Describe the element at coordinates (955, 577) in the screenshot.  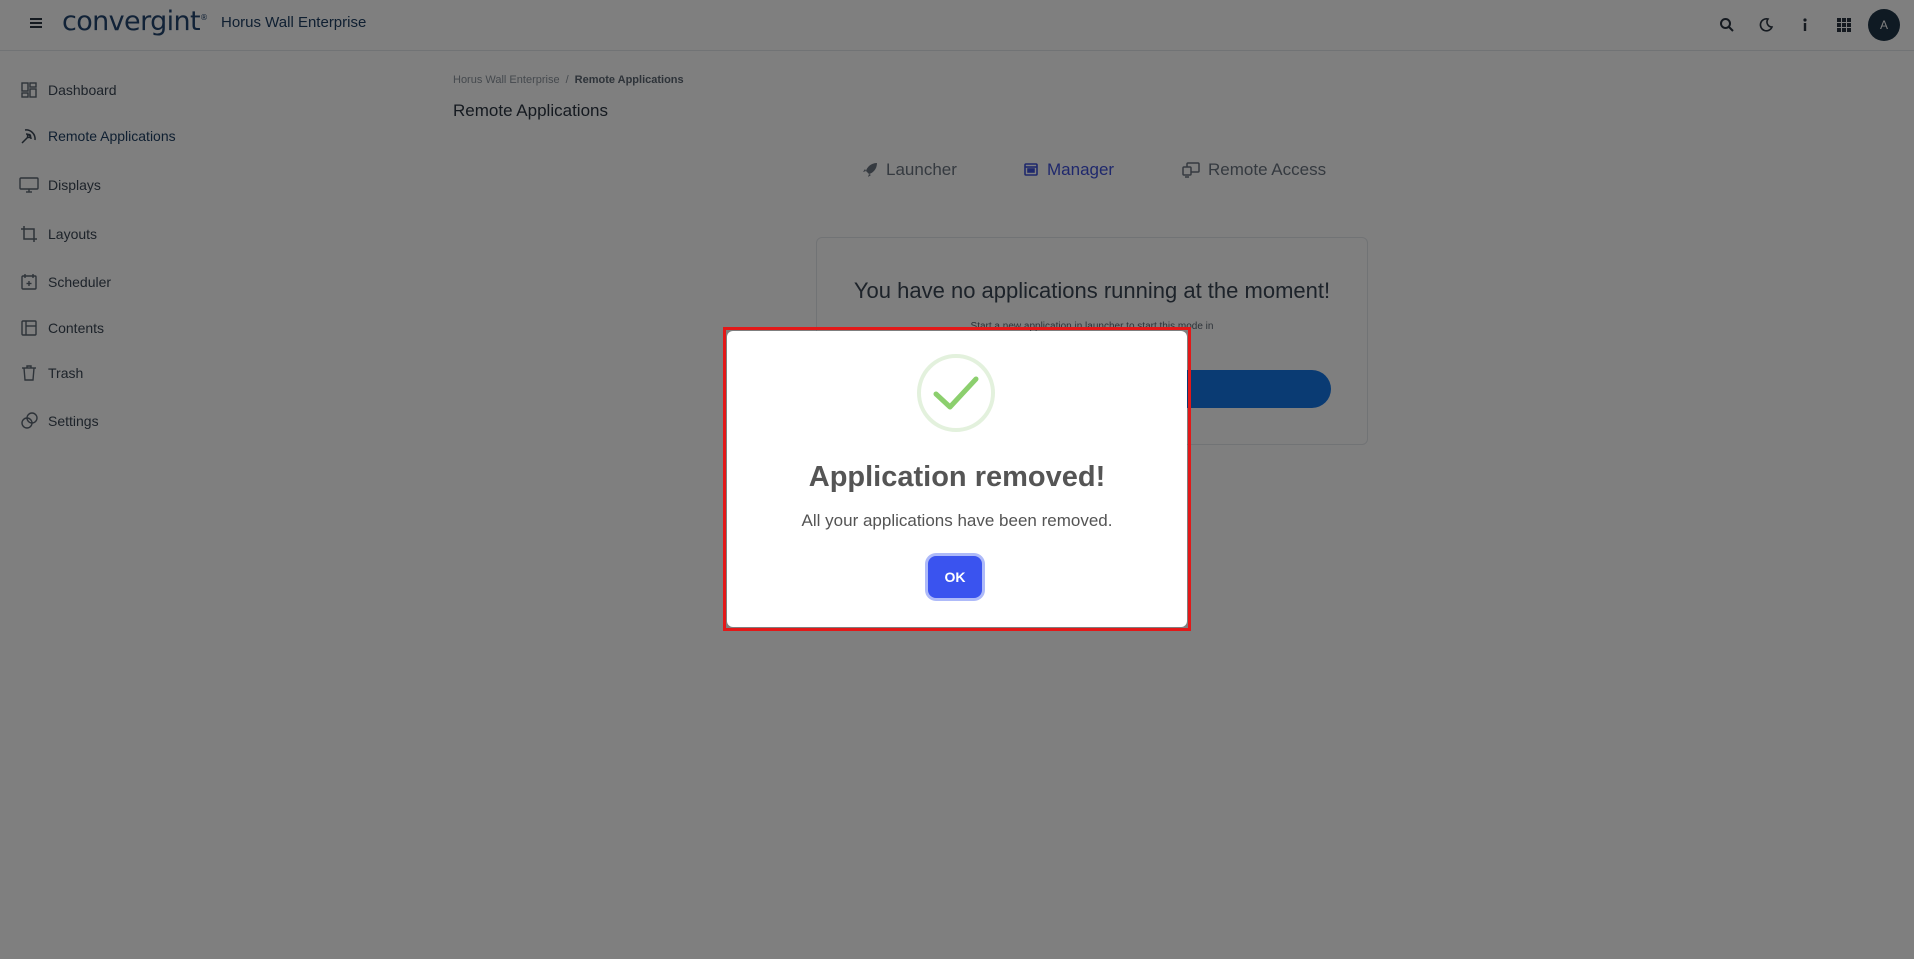
I see `ok-button: OK` at that location.